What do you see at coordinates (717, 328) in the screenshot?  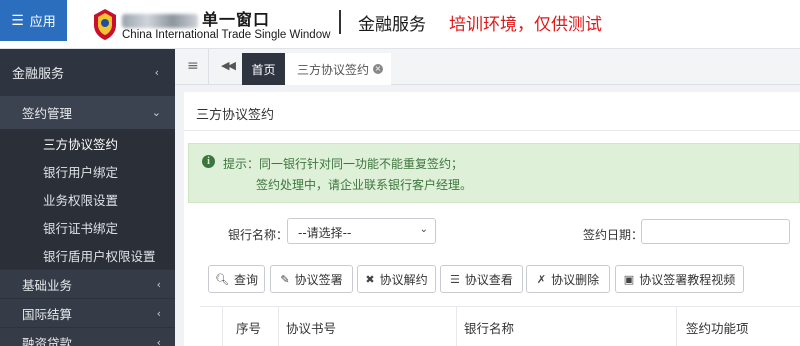 I see `table-header-cell: 签约功能项` at bounding box center [717, 328].